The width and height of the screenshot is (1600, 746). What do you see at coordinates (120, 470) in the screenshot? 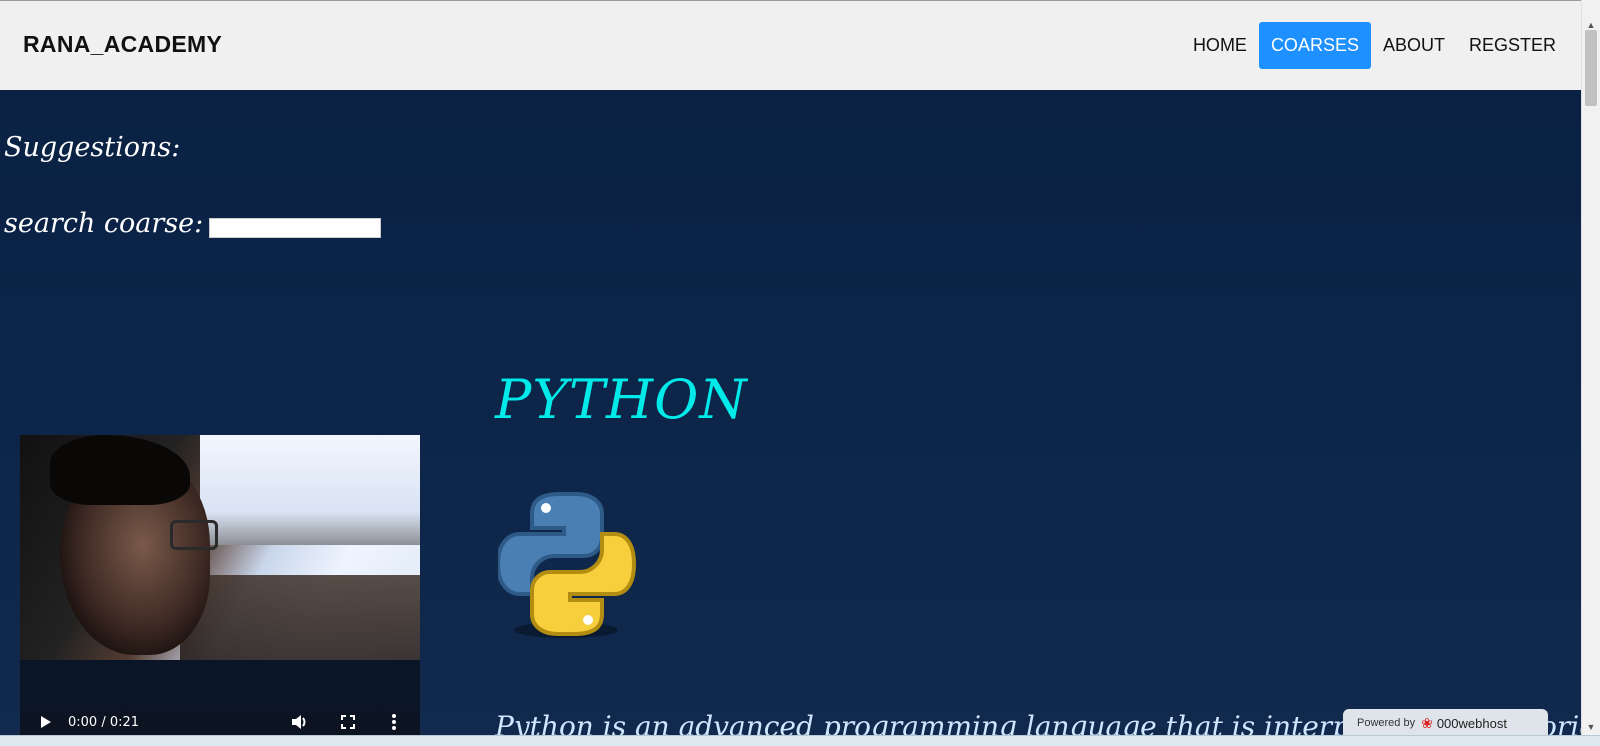
I see `video-person-hair` at bounding box center [120, 470].